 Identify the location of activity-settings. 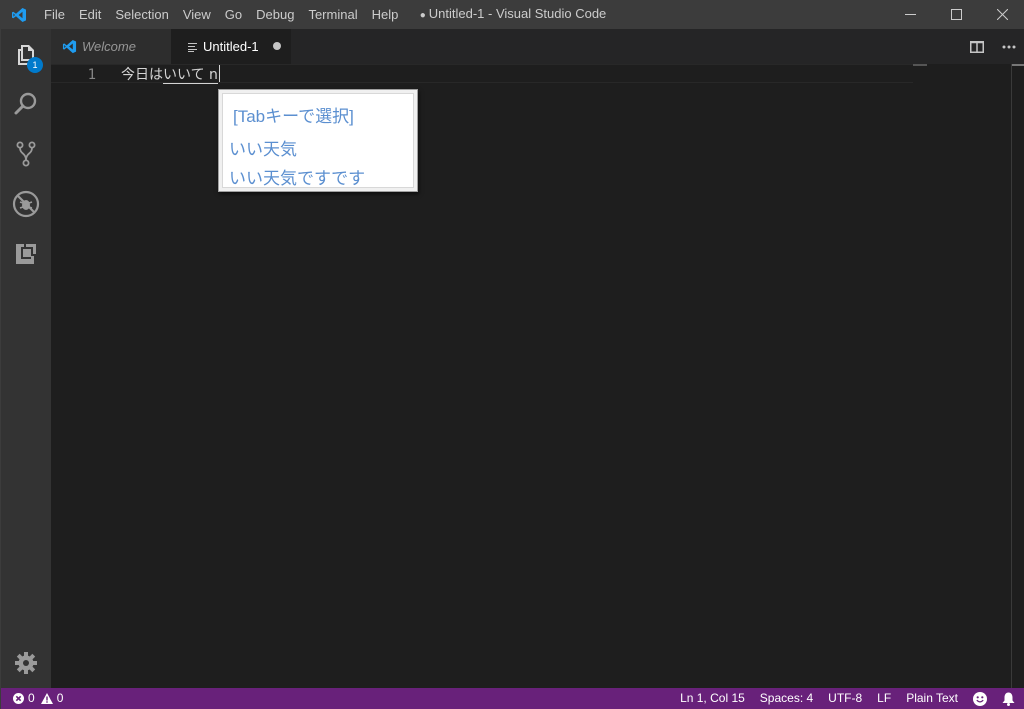
(26, 663).